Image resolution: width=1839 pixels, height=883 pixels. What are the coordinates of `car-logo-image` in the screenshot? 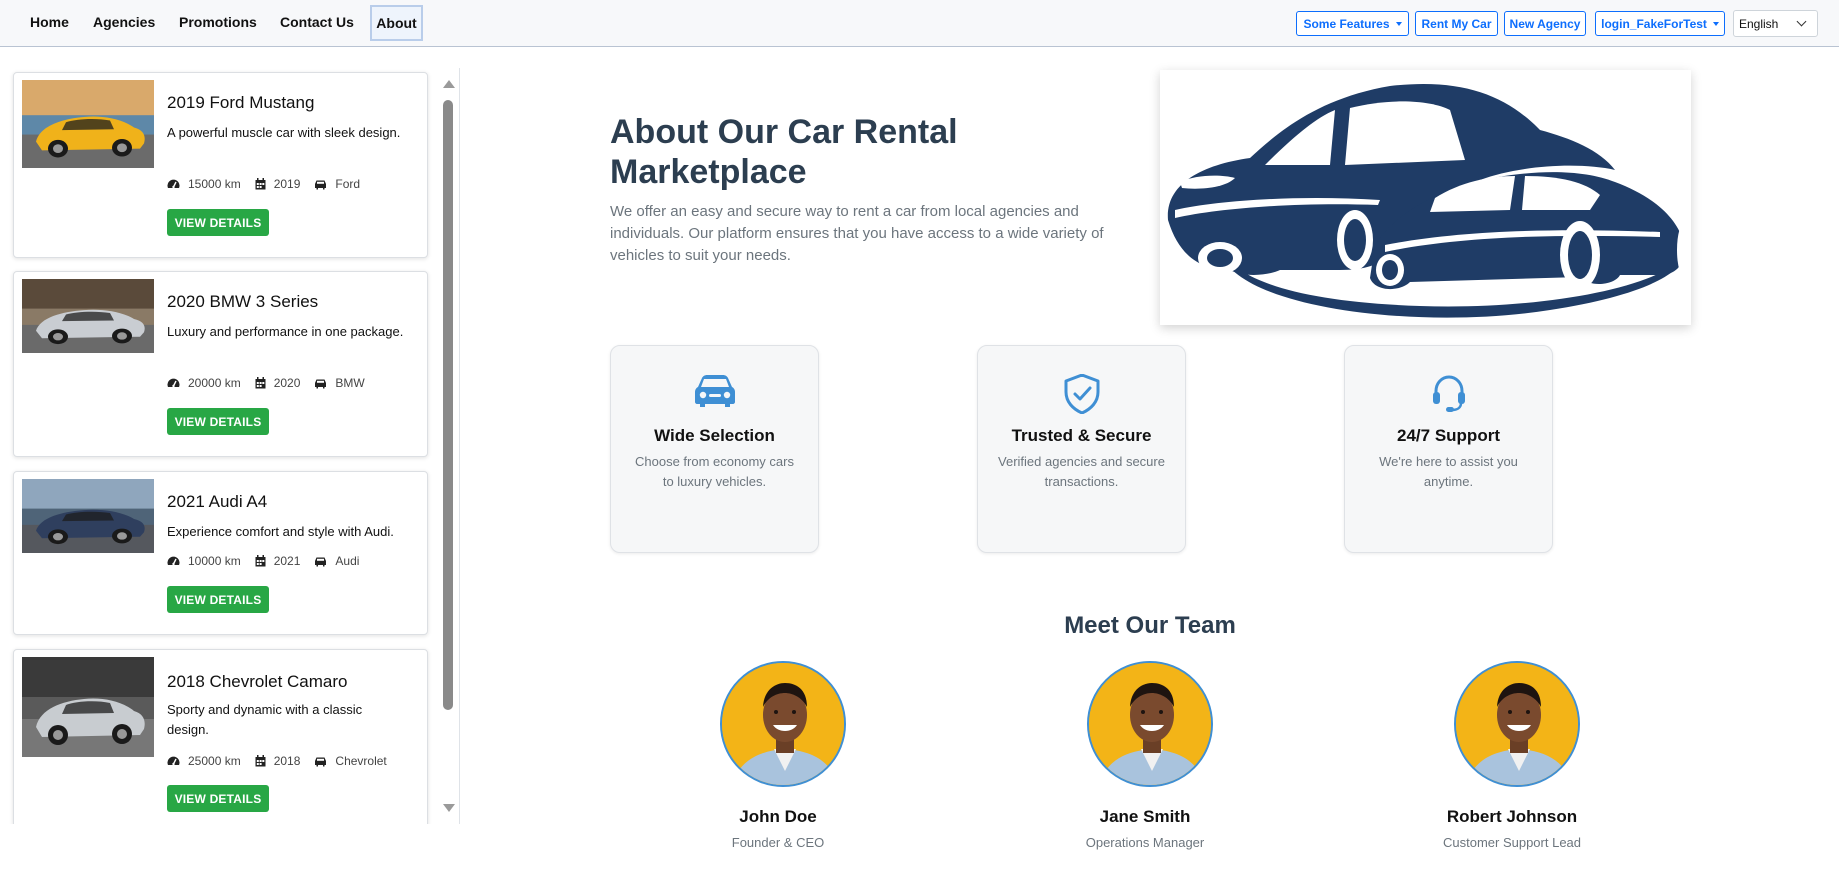 It's located at (1426, 197).